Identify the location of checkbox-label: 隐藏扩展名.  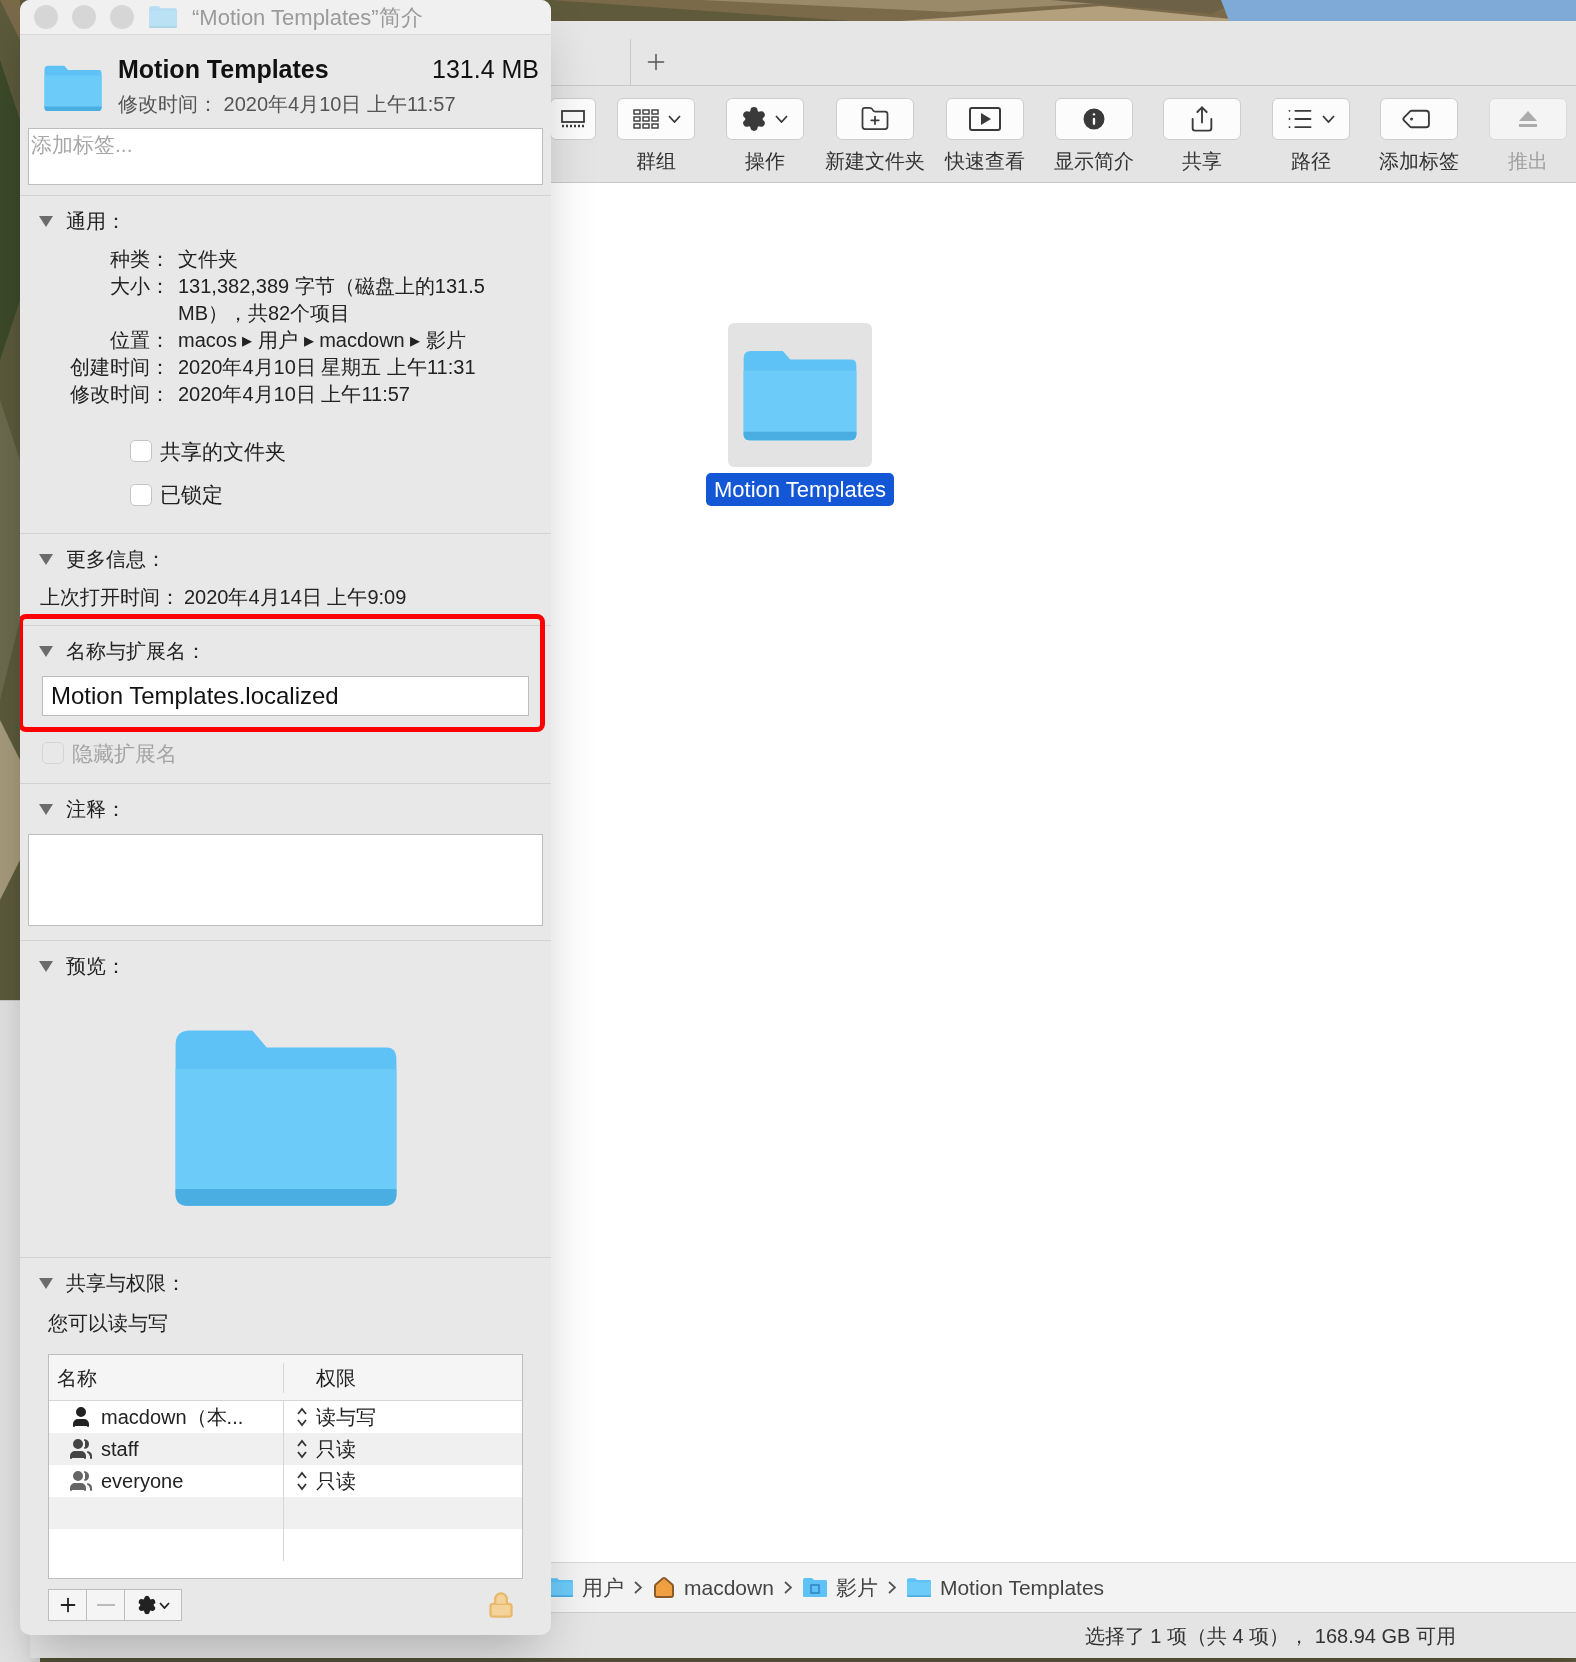
(124, 753).